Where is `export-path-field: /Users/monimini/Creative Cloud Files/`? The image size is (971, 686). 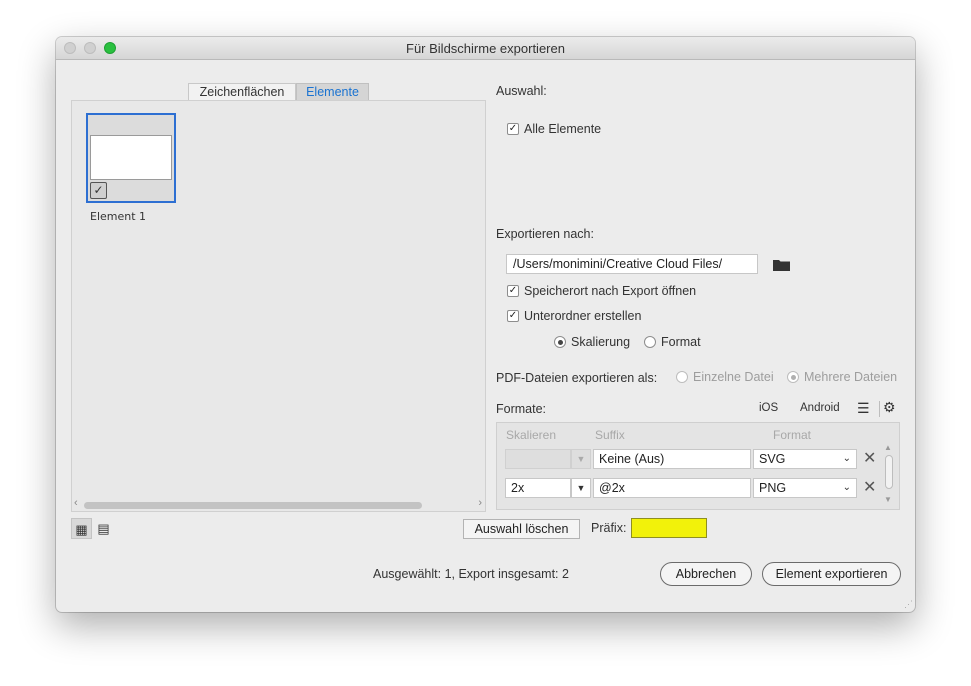 export-path-field: /Users/monimini/Creative Cloud Files/ is located at coordinates (632, 264).